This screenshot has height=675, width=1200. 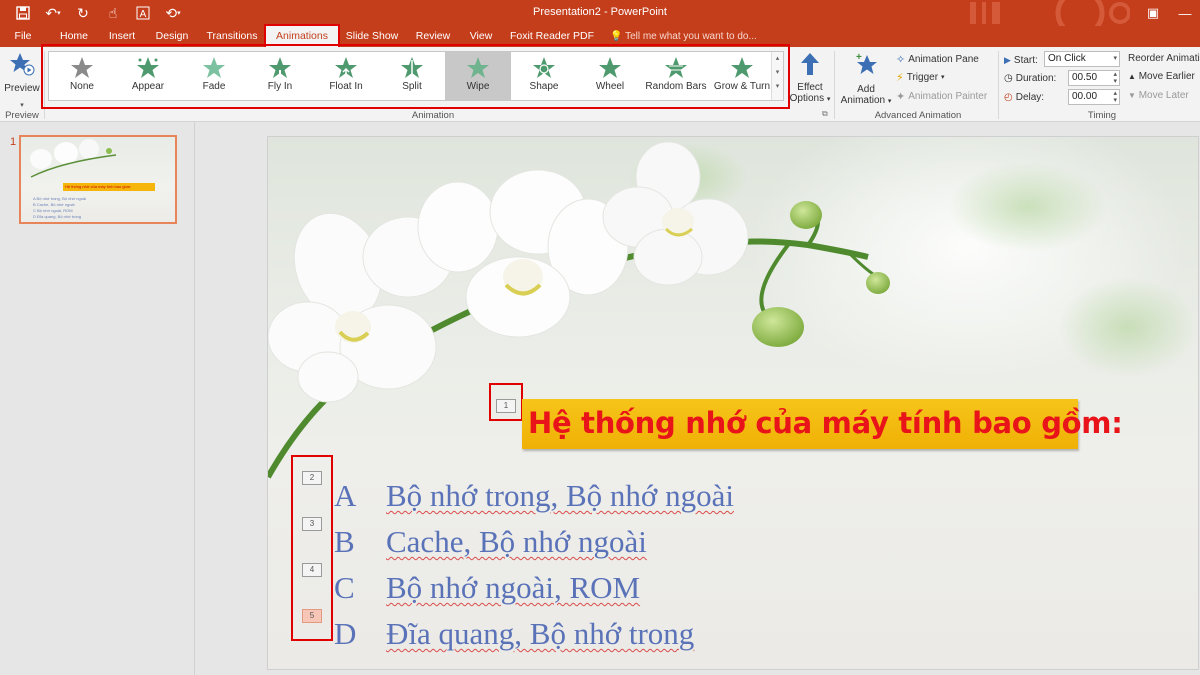 I want to click on triangle-up-icon: ▲, so click(x=1132, y=76).